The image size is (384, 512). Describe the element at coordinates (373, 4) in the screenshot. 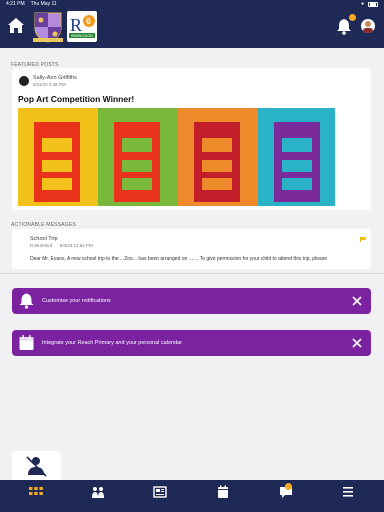

I see `battery-icon` at that location.